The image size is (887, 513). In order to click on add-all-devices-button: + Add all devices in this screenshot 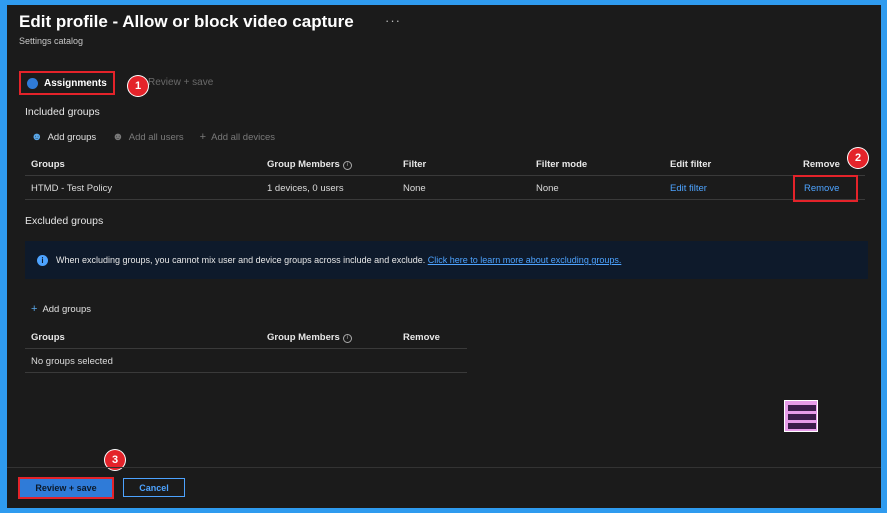, I will do `click(237, 137)`.